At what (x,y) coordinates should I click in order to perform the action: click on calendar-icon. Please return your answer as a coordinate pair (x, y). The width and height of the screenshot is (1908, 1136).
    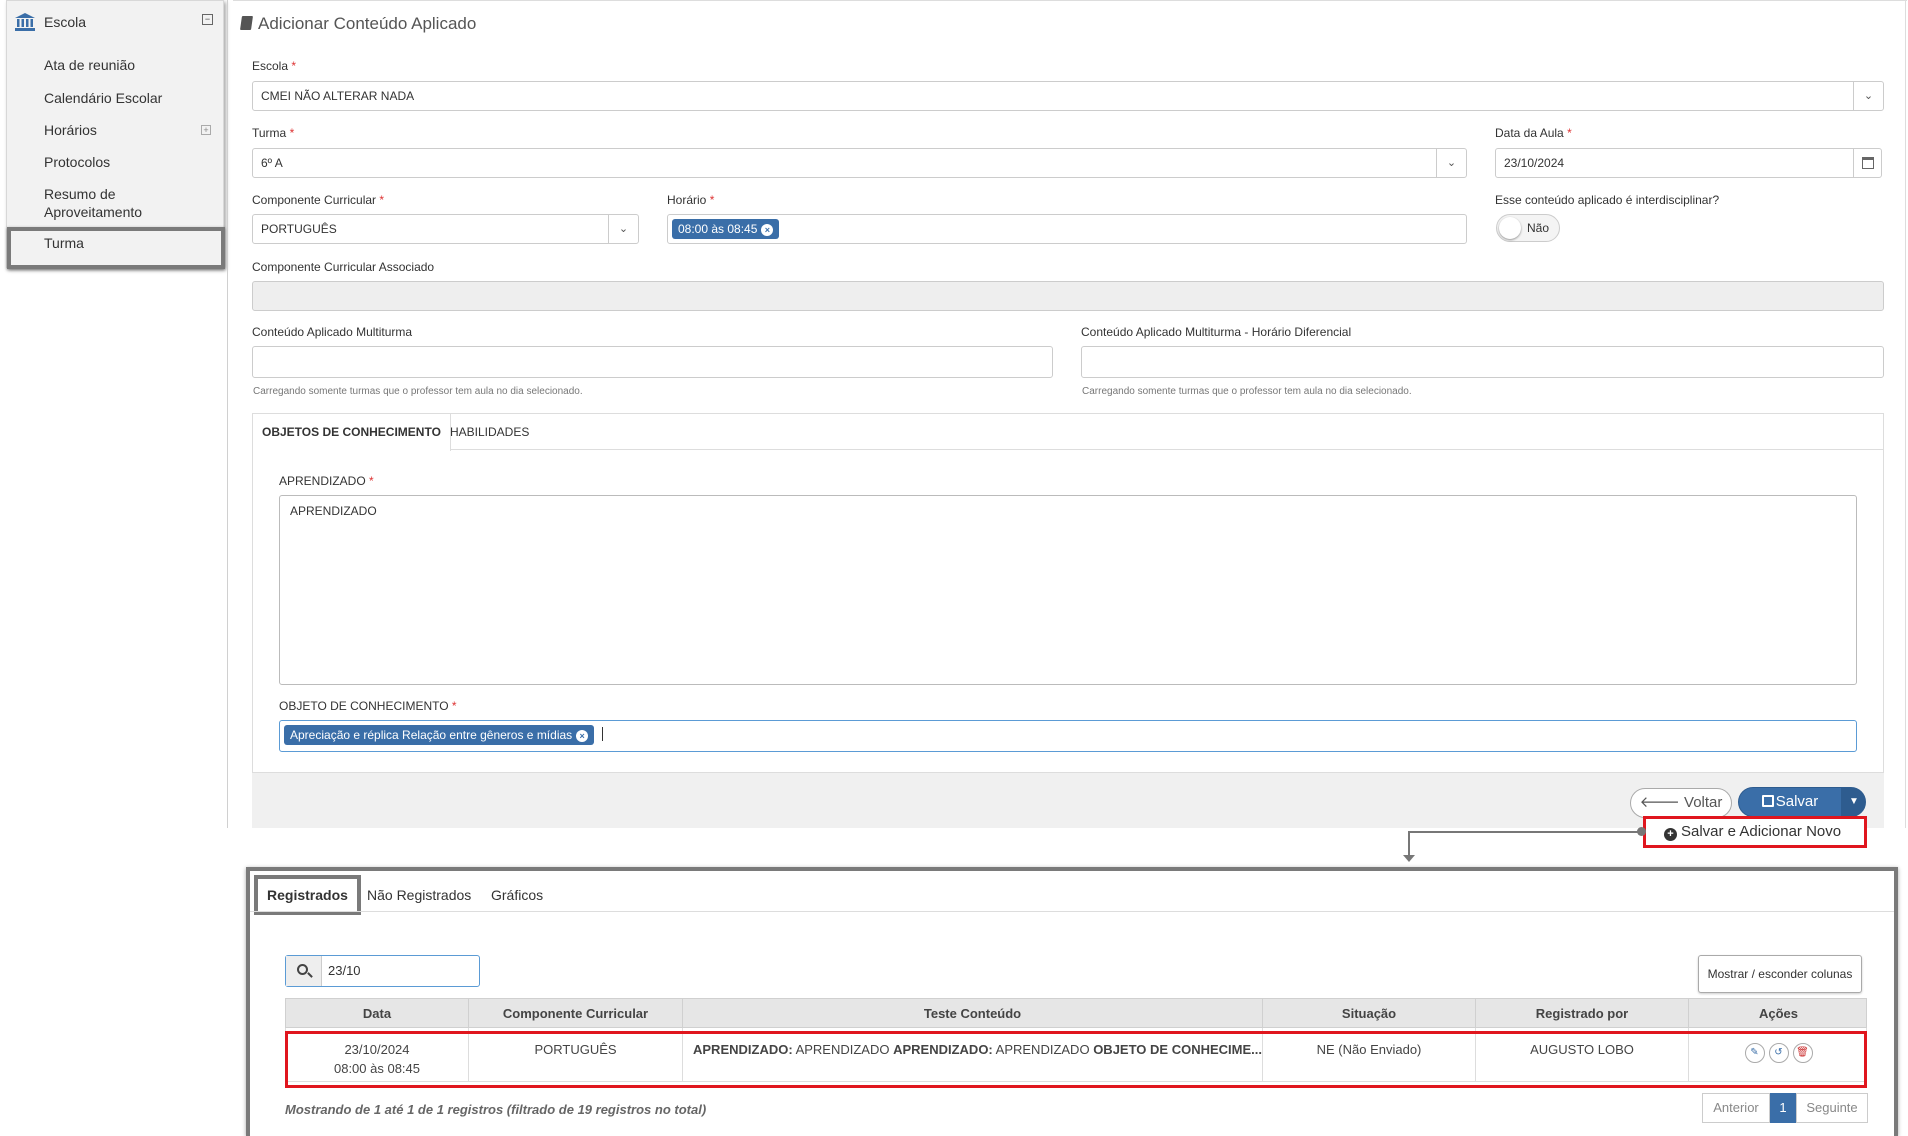
    Looking at the image, I should click on (1867, 163).